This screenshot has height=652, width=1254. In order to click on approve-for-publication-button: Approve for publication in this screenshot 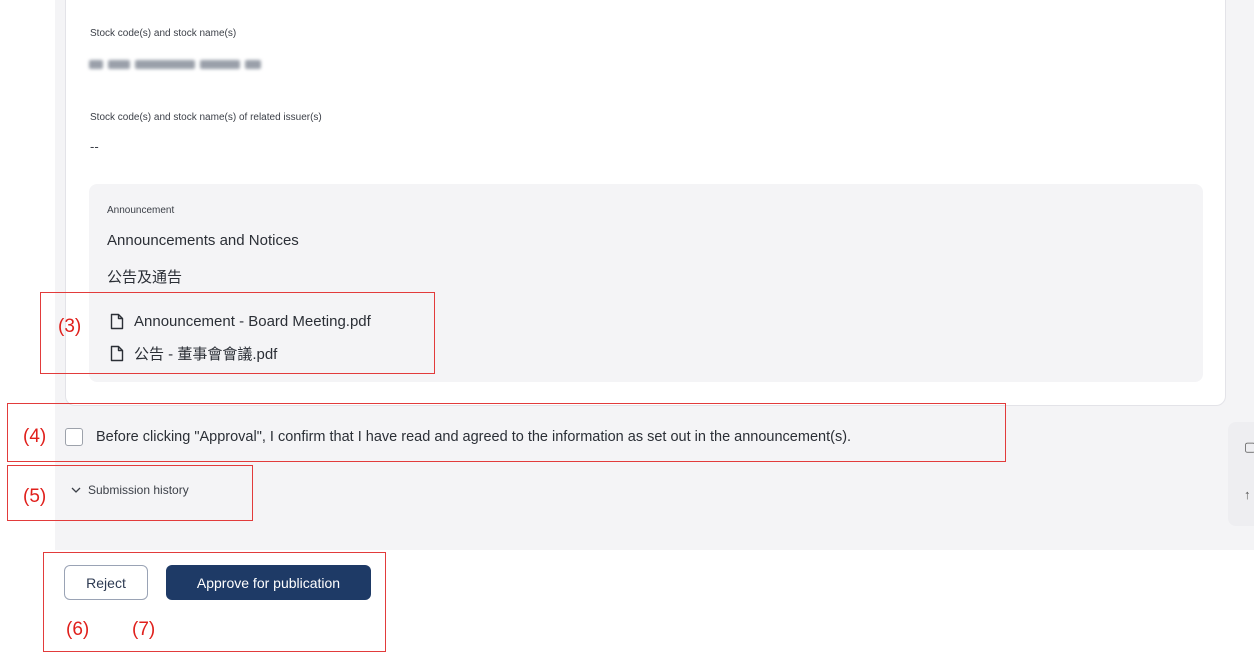, I will do `click(268, 582)`.